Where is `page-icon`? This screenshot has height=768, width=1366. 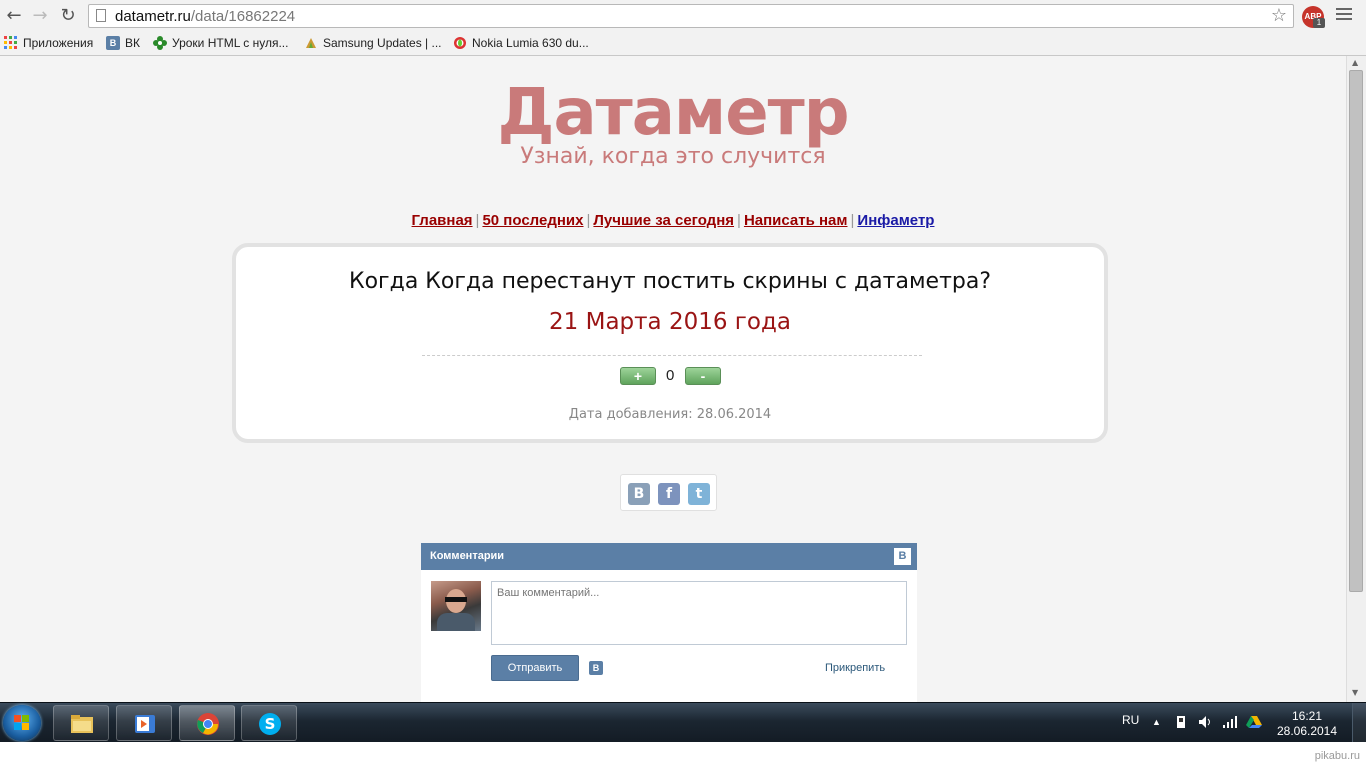 page-icon is located at coordinates (101, 15).